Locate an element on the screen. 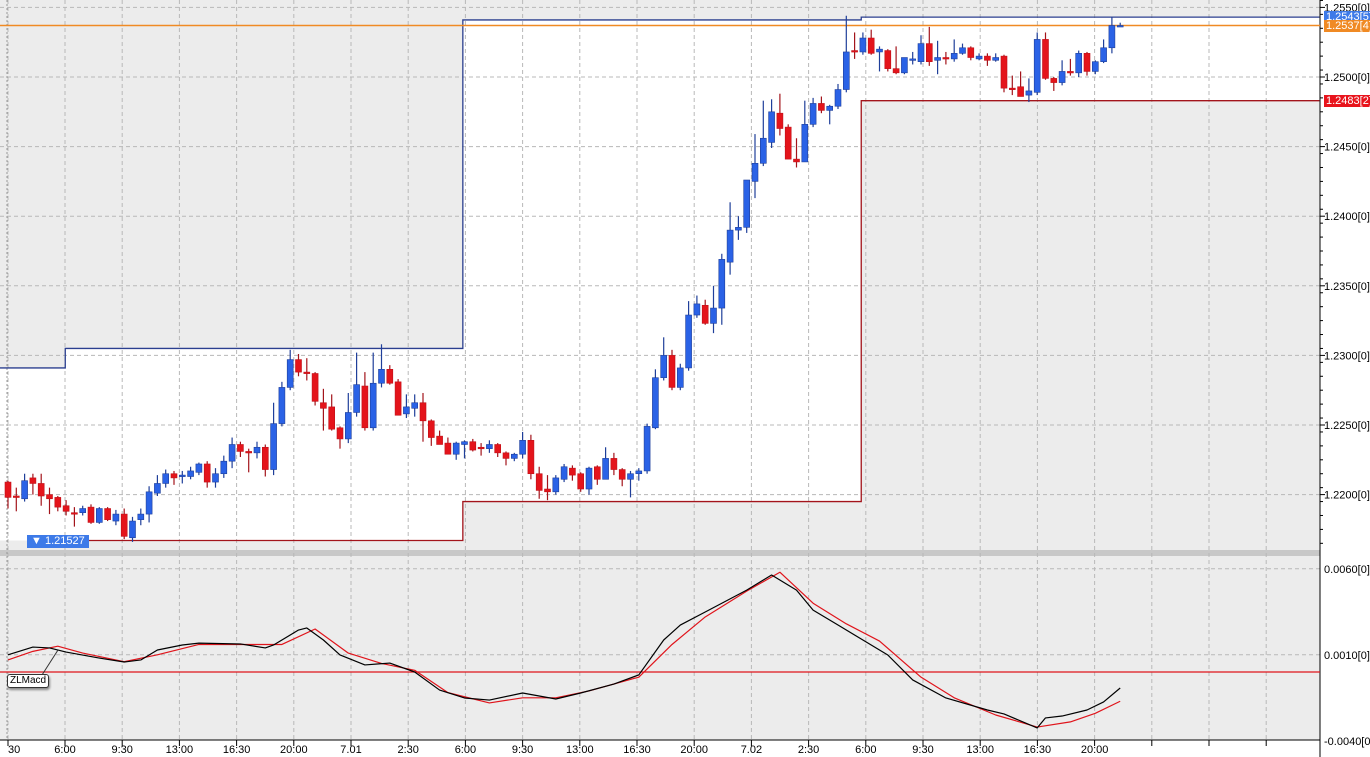  price-axis-label: 1.2500[0] is located at coordinates (1347, 78).